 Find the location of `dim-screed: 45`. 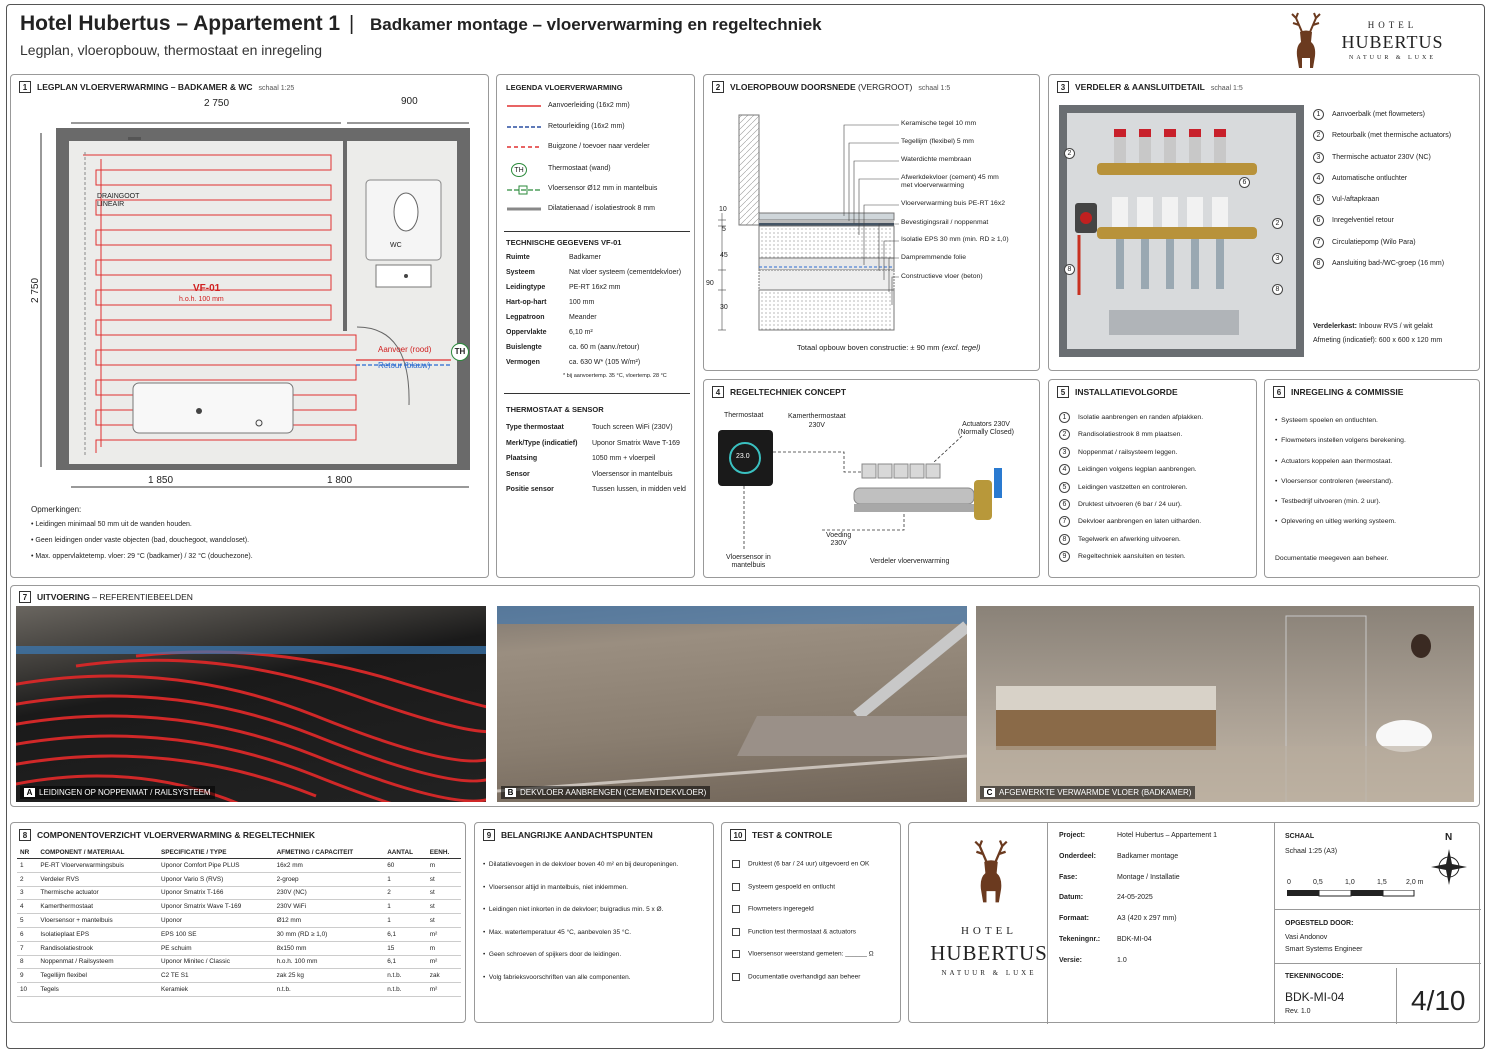

dim-screed: 45 is located at coordinates (724, 255).